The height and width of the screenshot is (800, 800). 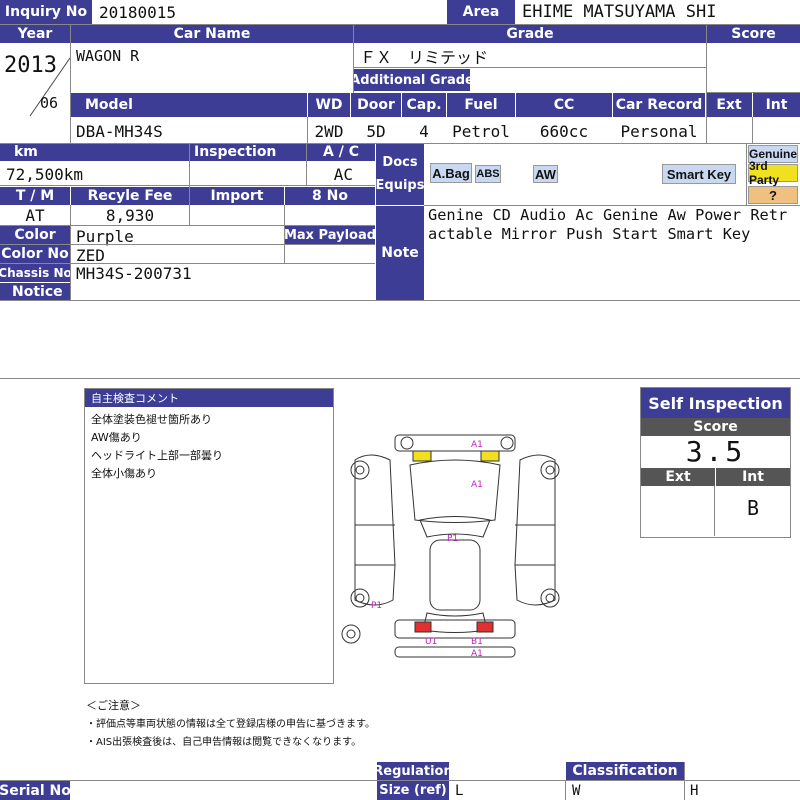 What do you see at coordinates (230, 724) in the screenshot?
I see `caution-line-1: ・評価点等車両状態の情報は全て登録店様の申告に基づきます。` at bounding box center [230, 724].